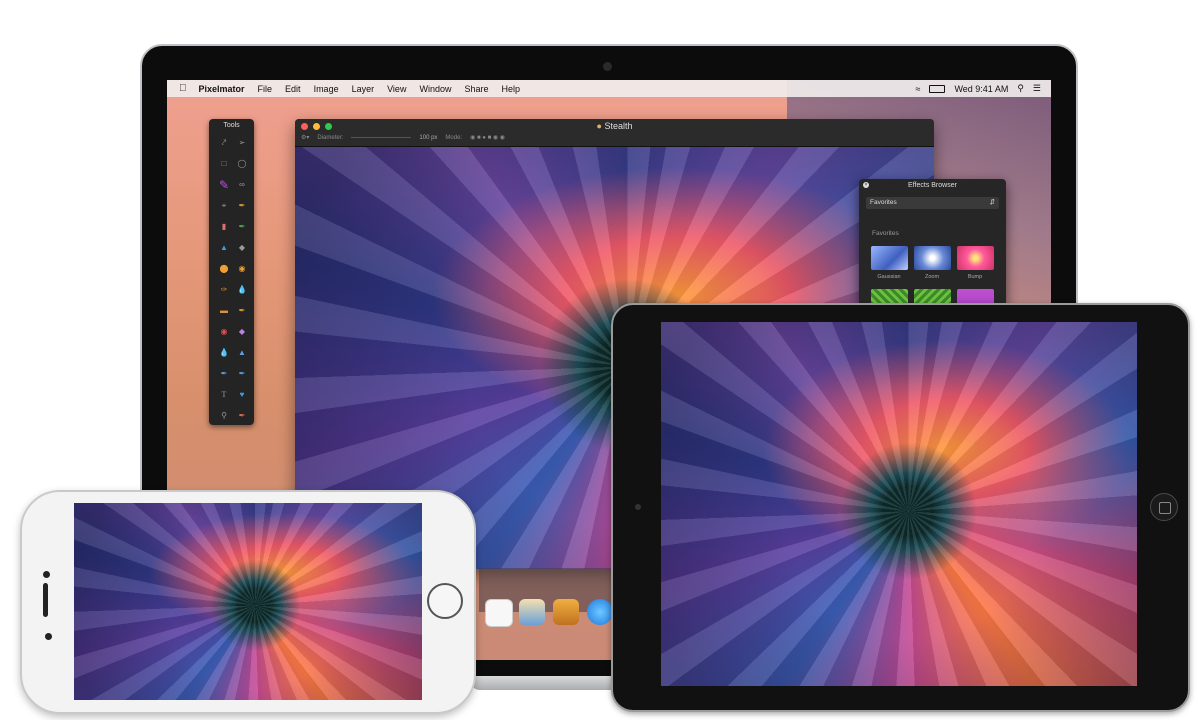 This screenshot has height=720, width=1200. What do you see at coordinates (866, 185) in the screenshot?
I see `effects-close-icon: ×` at bounding box center [866, 185].